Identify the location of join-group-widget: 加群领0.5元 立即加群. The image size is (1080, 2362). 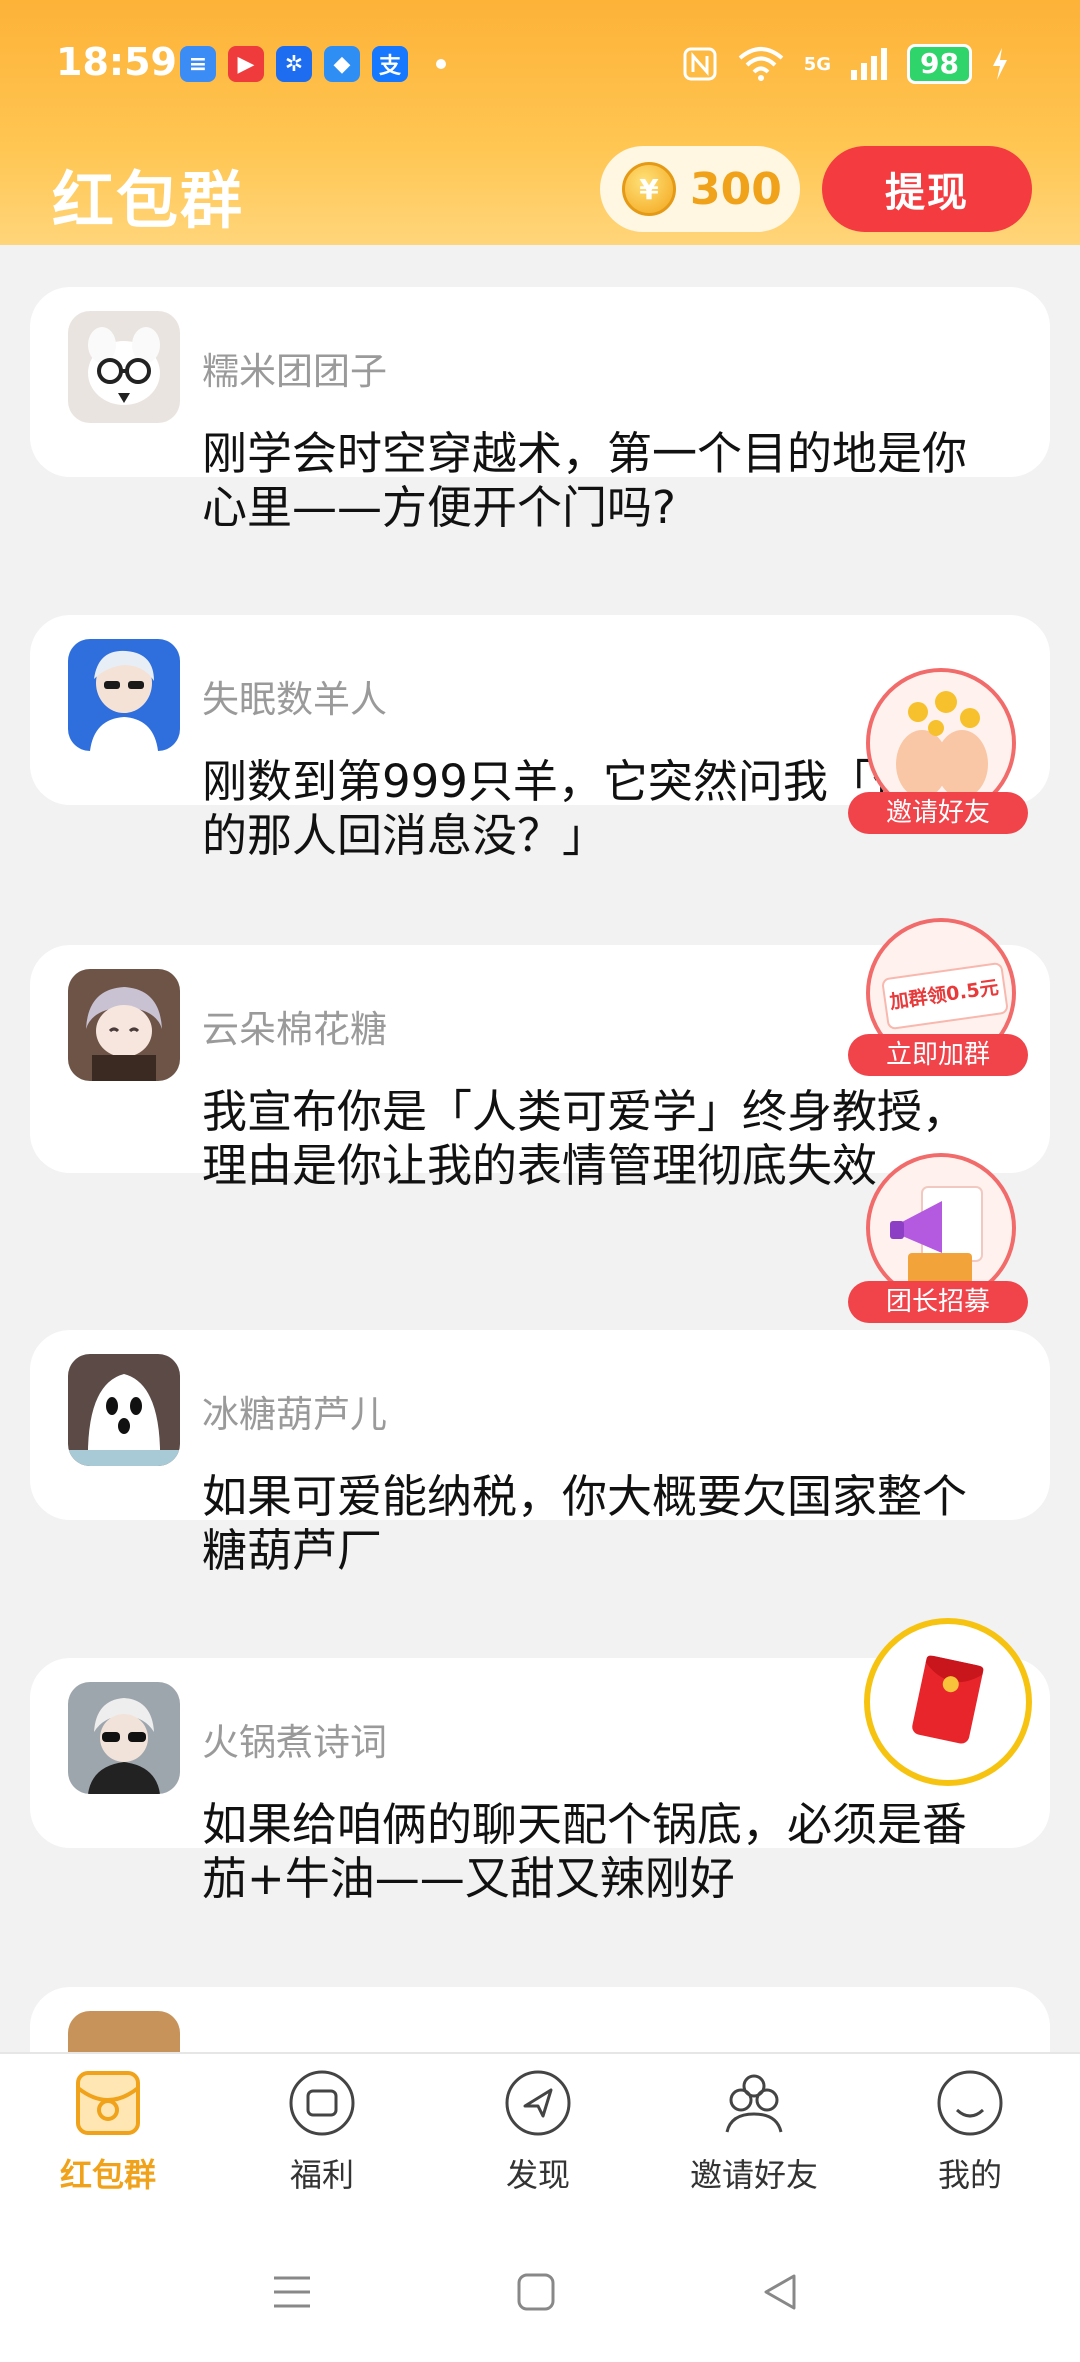
(938, 998).